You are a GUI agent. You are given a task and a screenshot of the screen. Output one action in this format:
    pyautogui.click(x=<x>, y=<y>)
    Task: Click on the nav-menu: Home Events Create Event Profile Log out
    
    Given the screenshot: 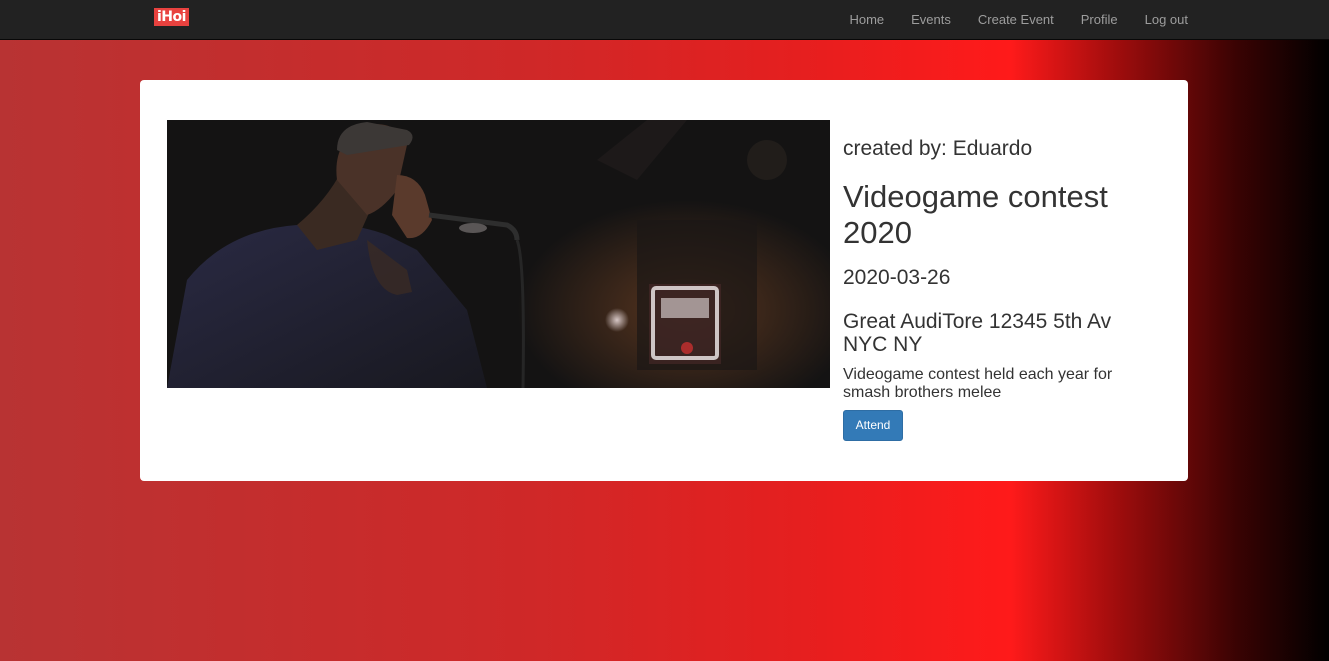 What is the action you would take?
    pyautogui.click(x=1012, y=20)
    